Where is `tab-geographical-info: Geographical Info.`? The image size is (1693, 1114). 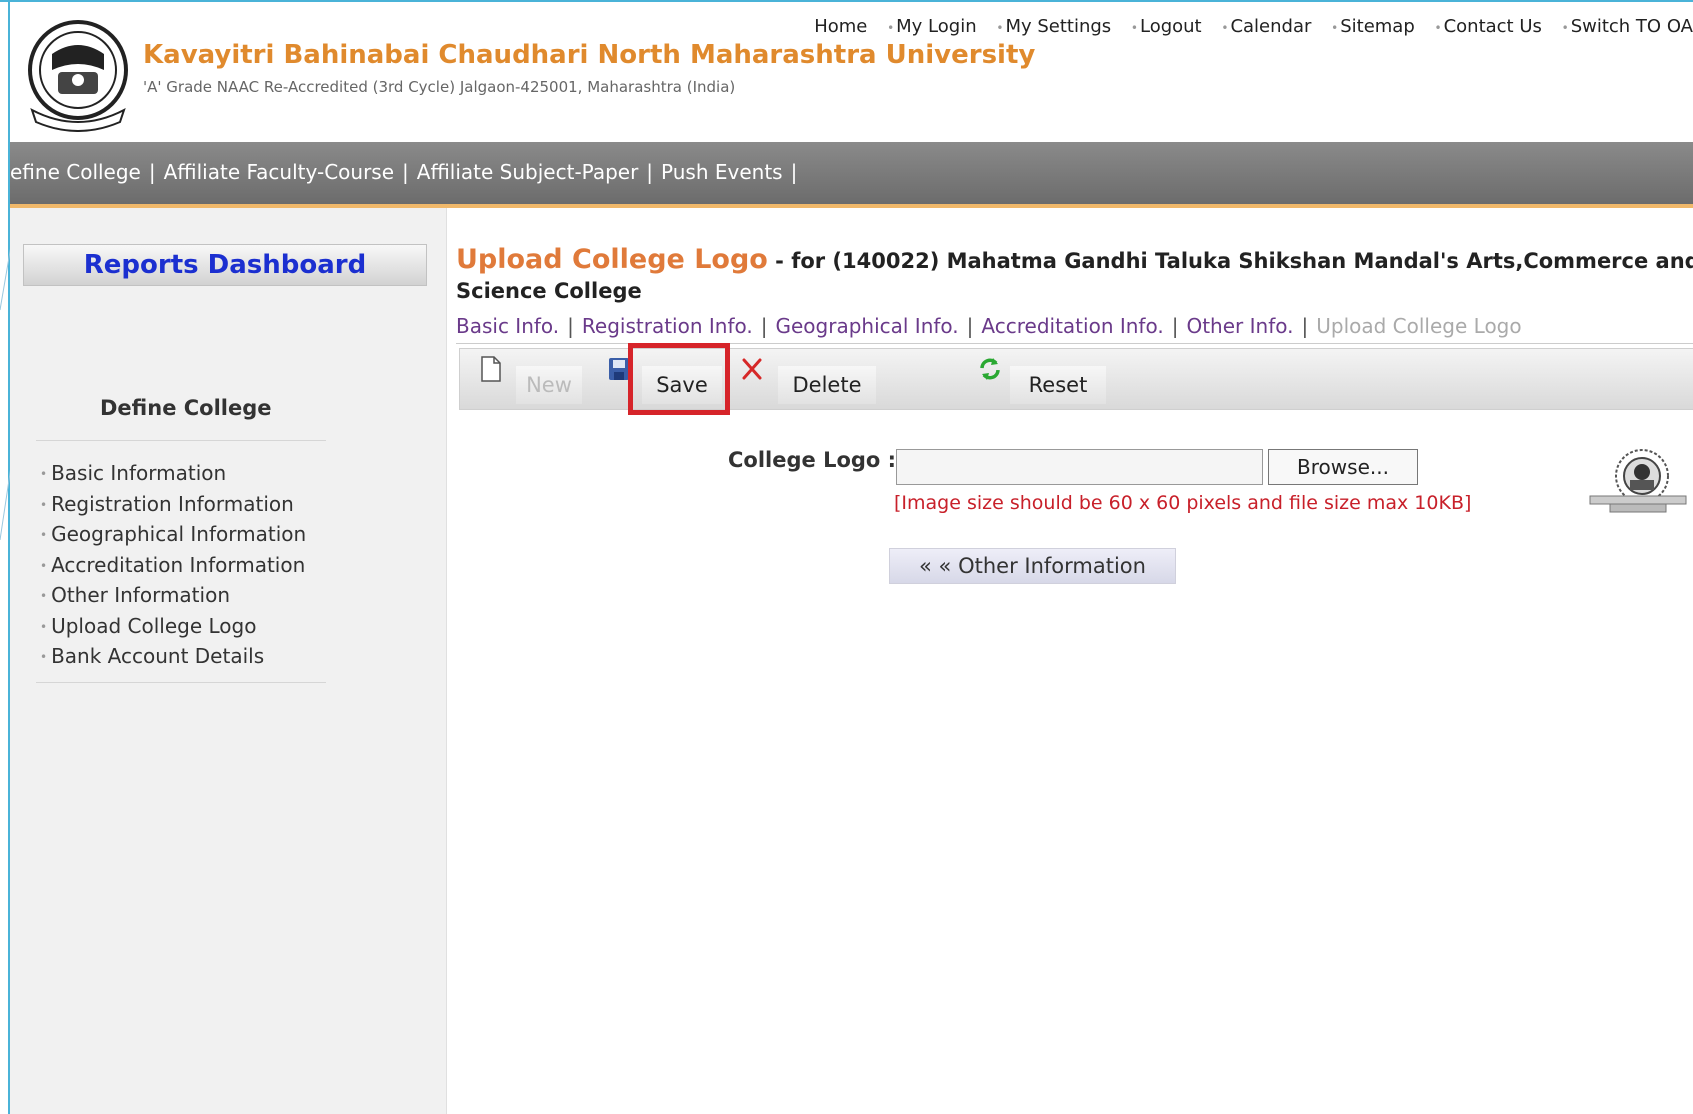 tab-geographical-info: Geographical Info. is located at coordinates (867, 326).